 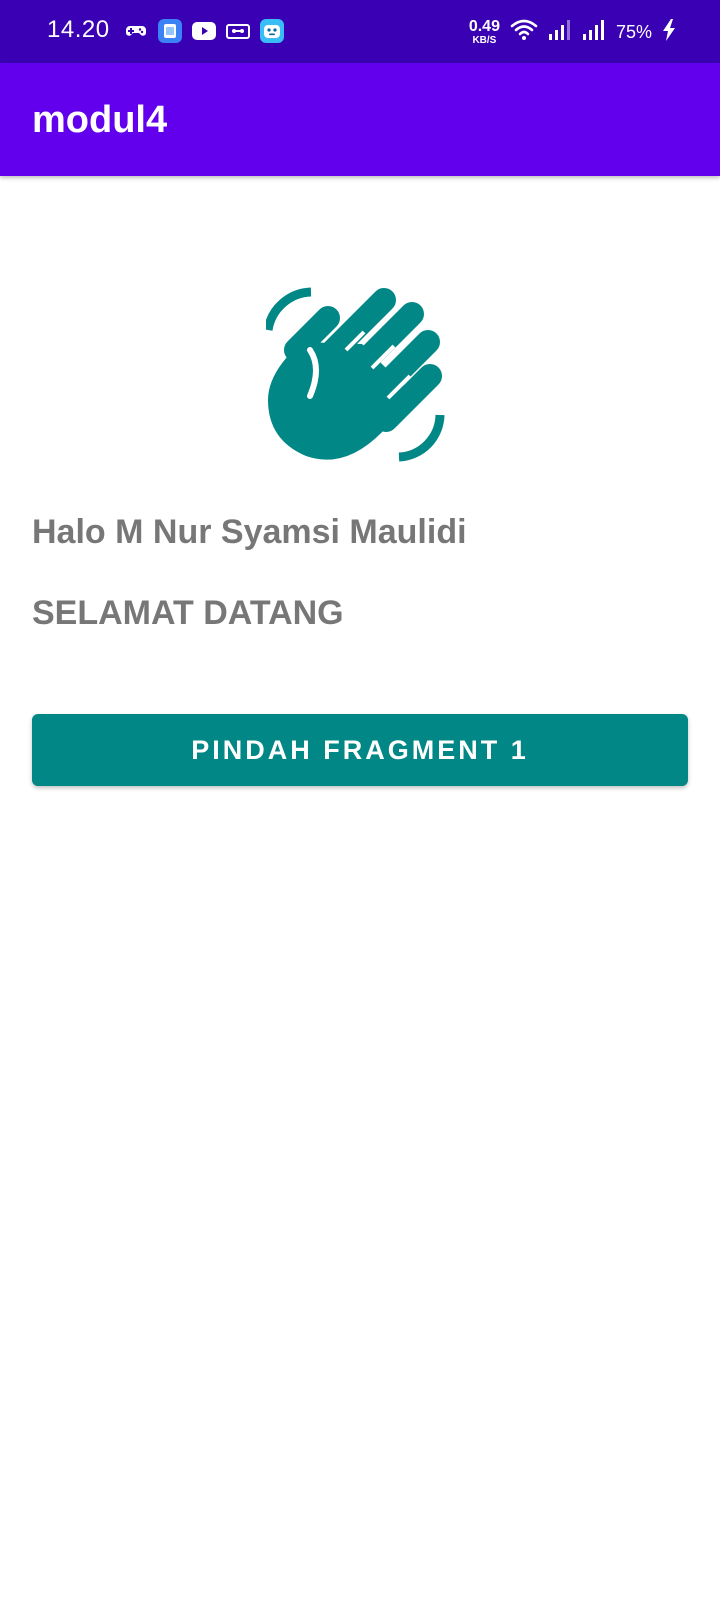 I want to click on battery-percentage: 75%, so click(x=633, y=31).